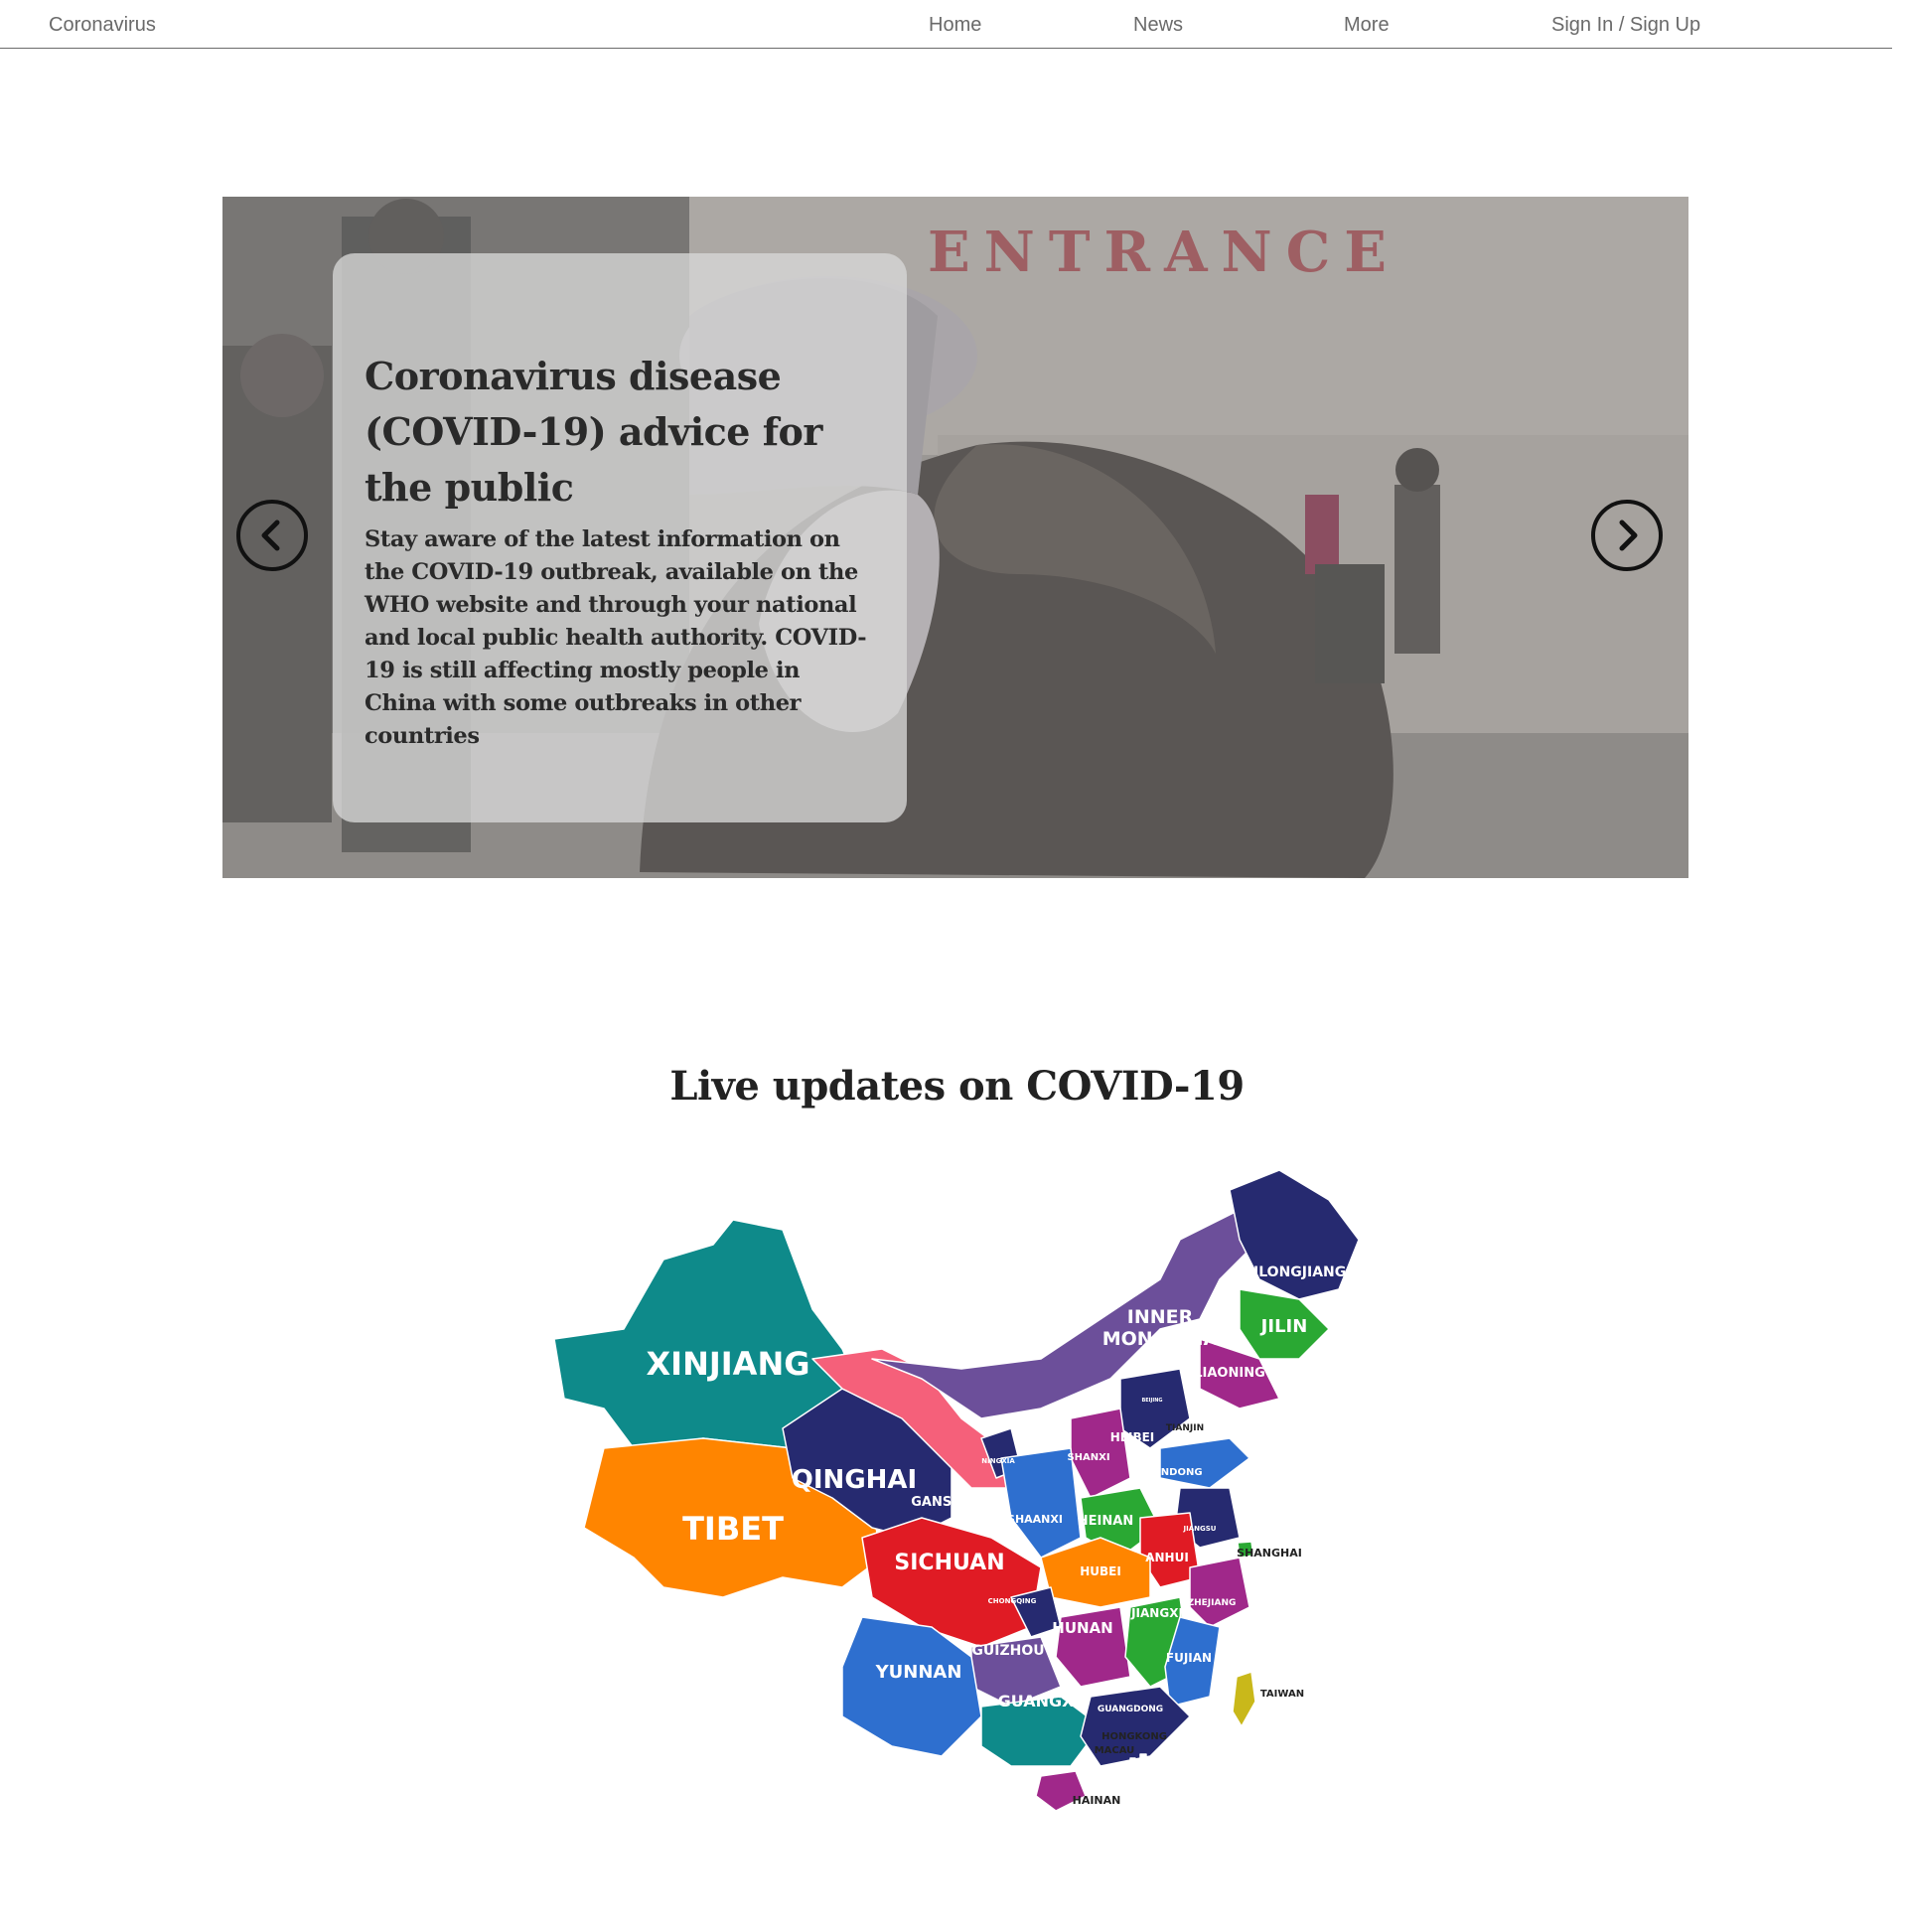 The image size is (1907, 1932). I want to click on chevron-left-icon, so click(270, 535).